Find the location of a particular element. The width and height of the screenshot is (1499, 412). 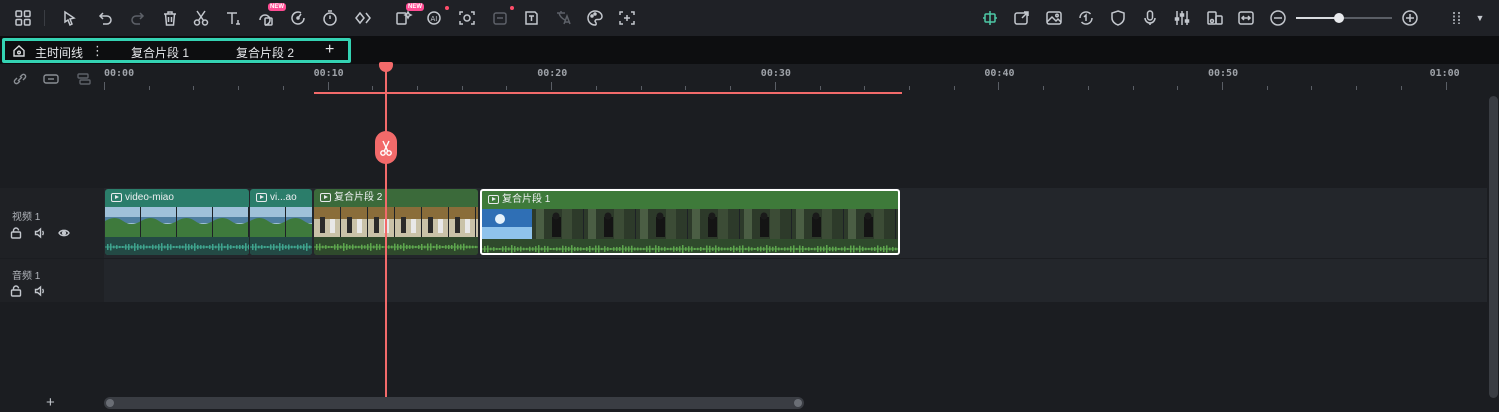

timeline-clip: 复合片段 1 is located at coordinates (690, 222).